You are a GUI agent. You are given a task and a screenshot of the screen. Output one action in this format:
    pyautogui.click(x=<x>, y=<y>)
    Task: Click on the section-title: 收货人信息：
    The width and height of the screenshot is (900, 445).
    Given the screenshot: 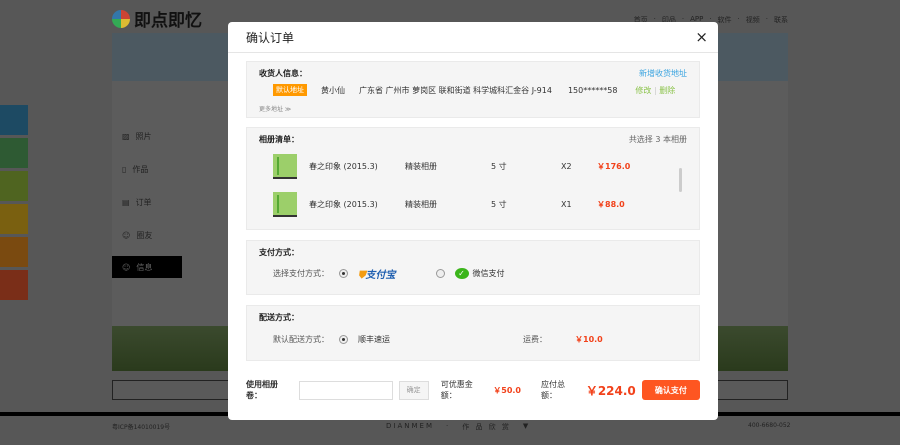 What is the action you would take?
    pyautogui.click(x=283, y=73)
    